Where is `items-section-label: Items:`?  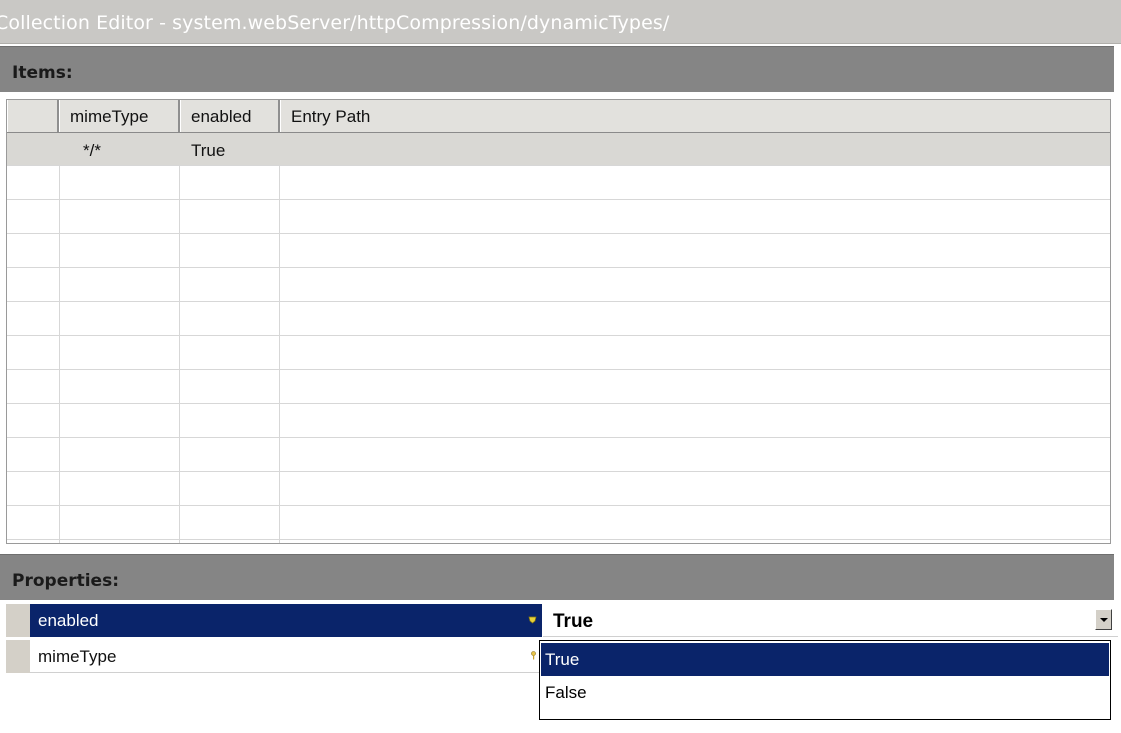
items-section-label: Items: is located at coordinates (42, 73).